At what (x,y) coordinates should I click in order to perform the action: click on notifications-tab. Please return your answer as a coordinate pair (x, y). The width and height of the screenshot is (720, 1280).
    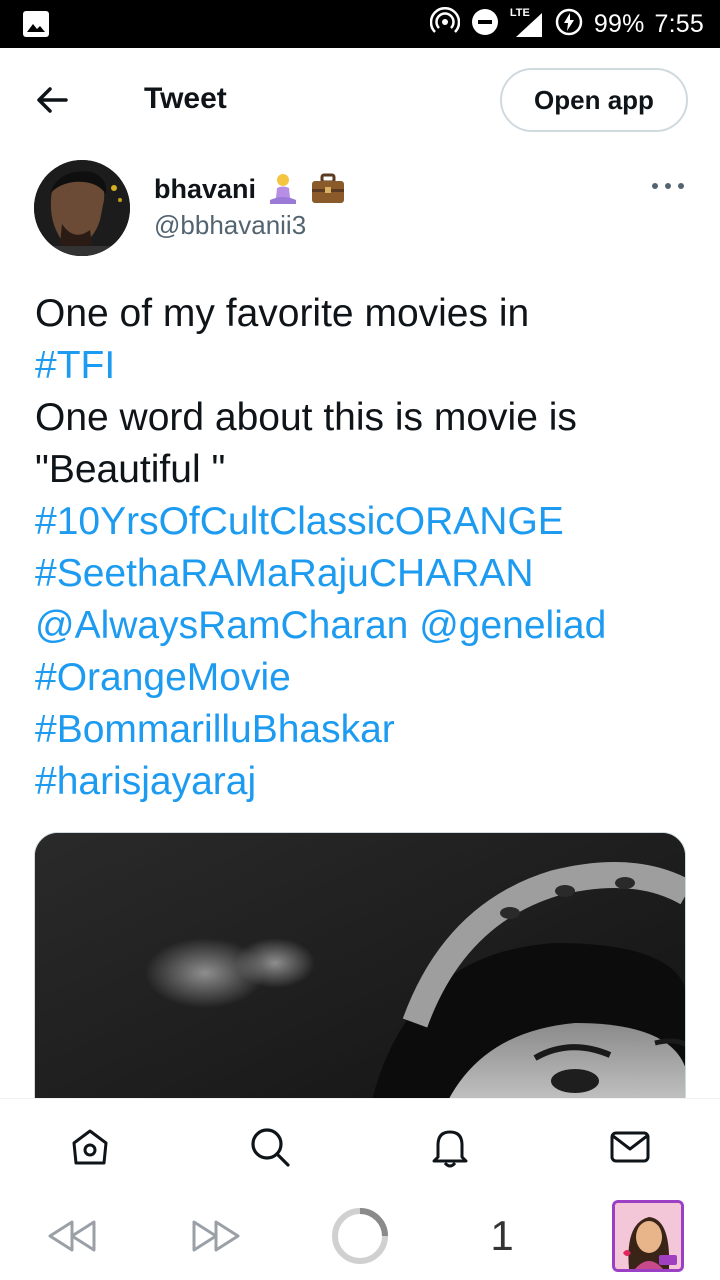
    Looking at the image, I should click on (450, 1147).